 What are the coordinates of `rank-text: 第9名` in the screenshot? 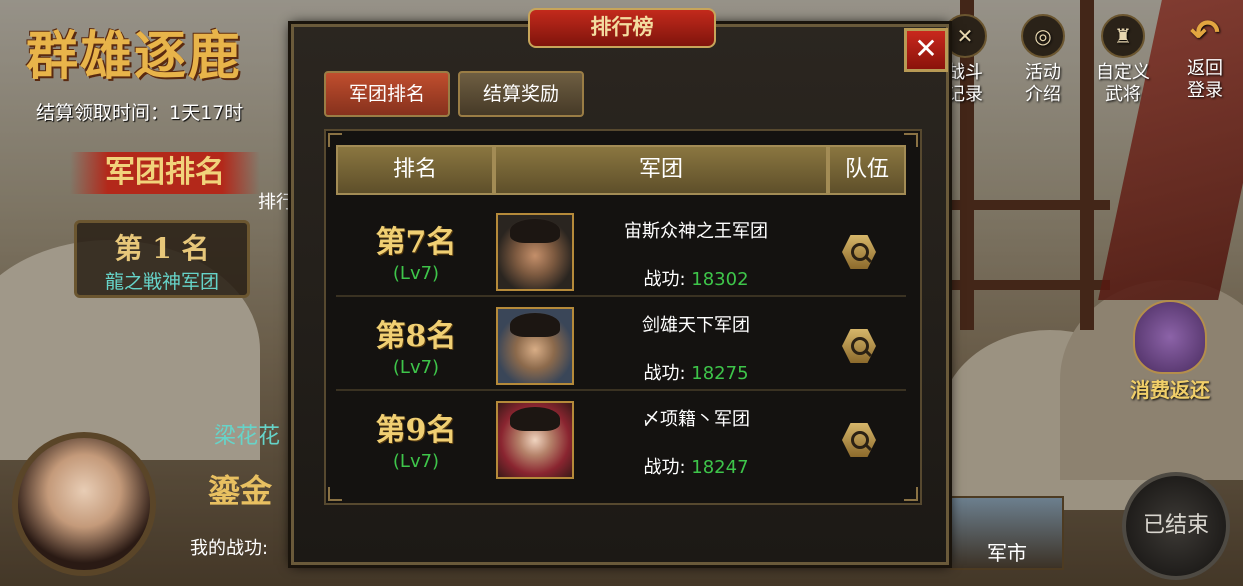 It's located at (416, 430).